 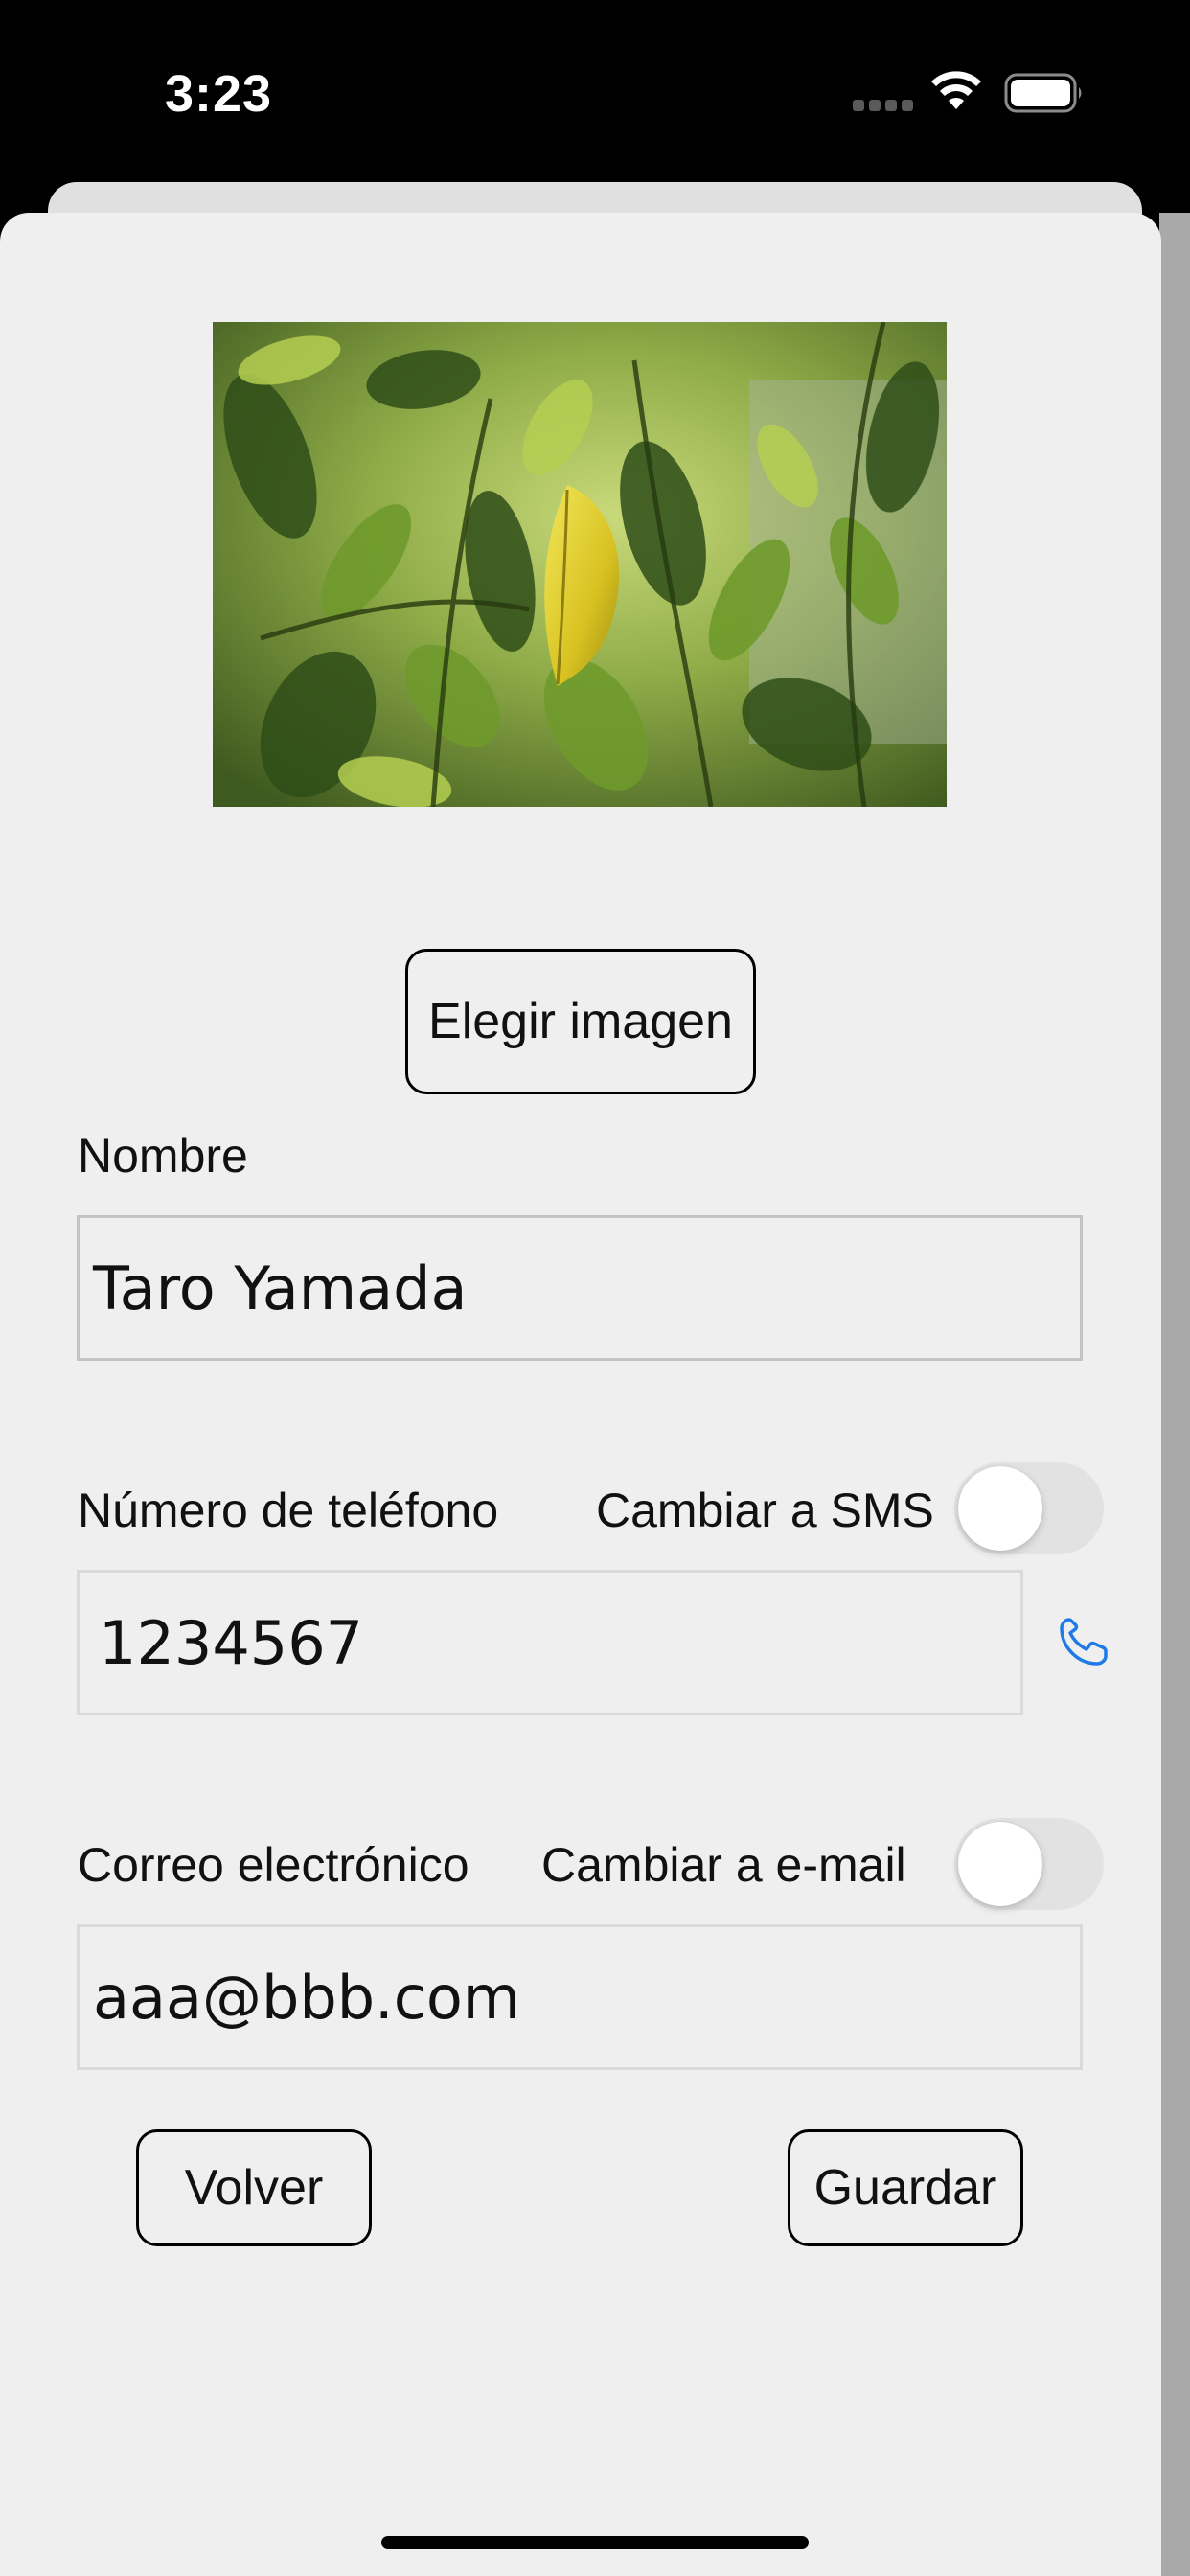 I want to click on wifi-icon, so click(x=956, y=90).